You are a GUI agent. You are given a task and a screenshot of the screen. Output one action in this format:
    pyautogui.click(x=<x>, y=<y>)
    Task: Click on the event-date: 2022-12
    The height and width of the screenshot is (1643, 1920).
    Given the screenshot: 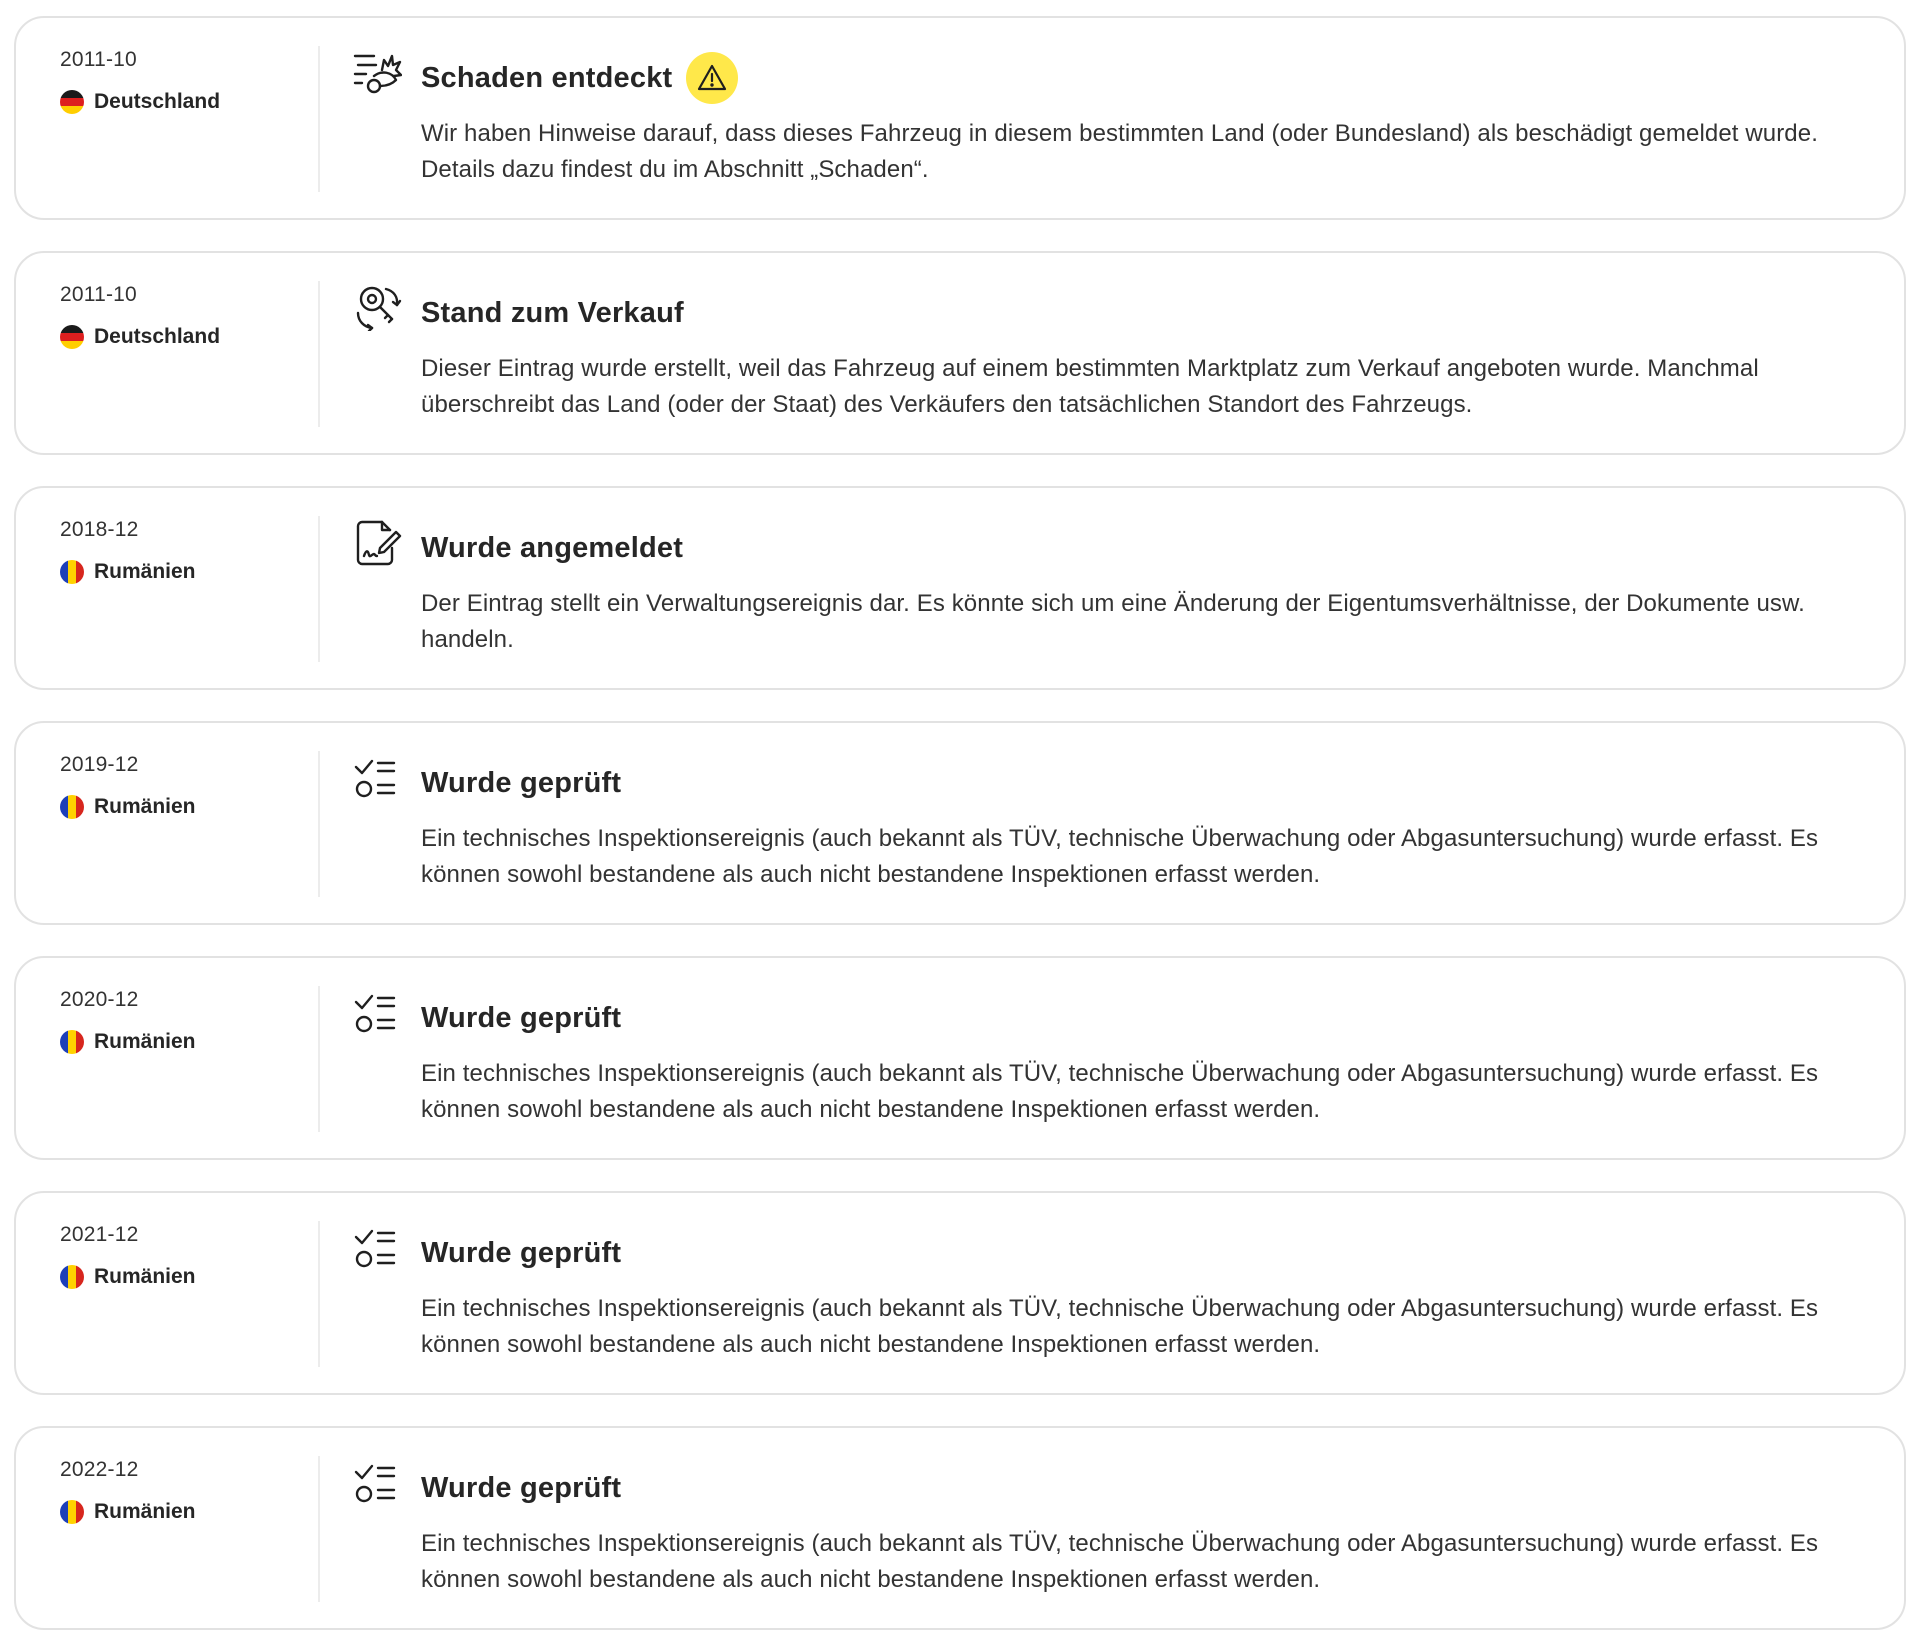 What is the action you would take?
    pyautogui.click(x=99, y=1469)
    